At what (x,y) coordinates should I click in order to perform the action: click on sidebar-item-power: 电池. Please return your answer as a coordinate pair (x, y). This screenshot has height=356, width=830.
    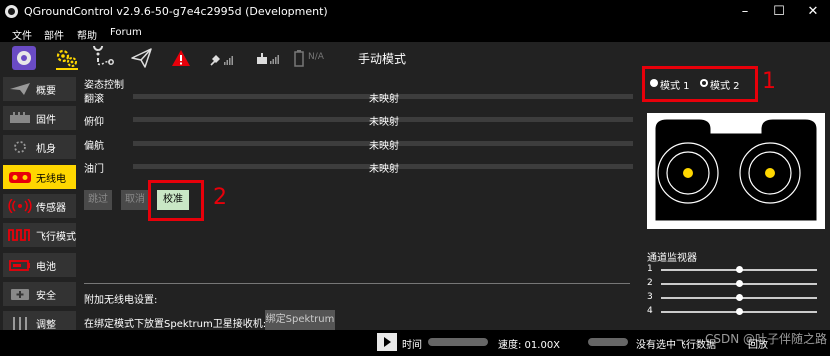
    Looking at the image, I should click on (39, 265).